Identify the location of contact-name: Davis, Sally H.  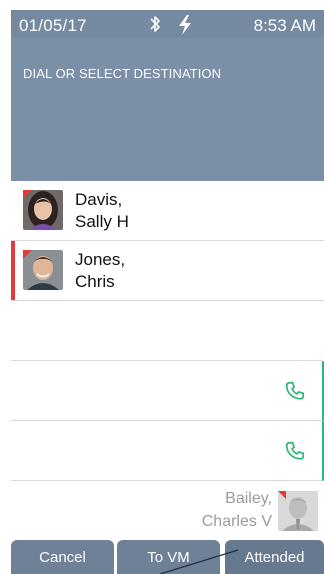
(102, 210).